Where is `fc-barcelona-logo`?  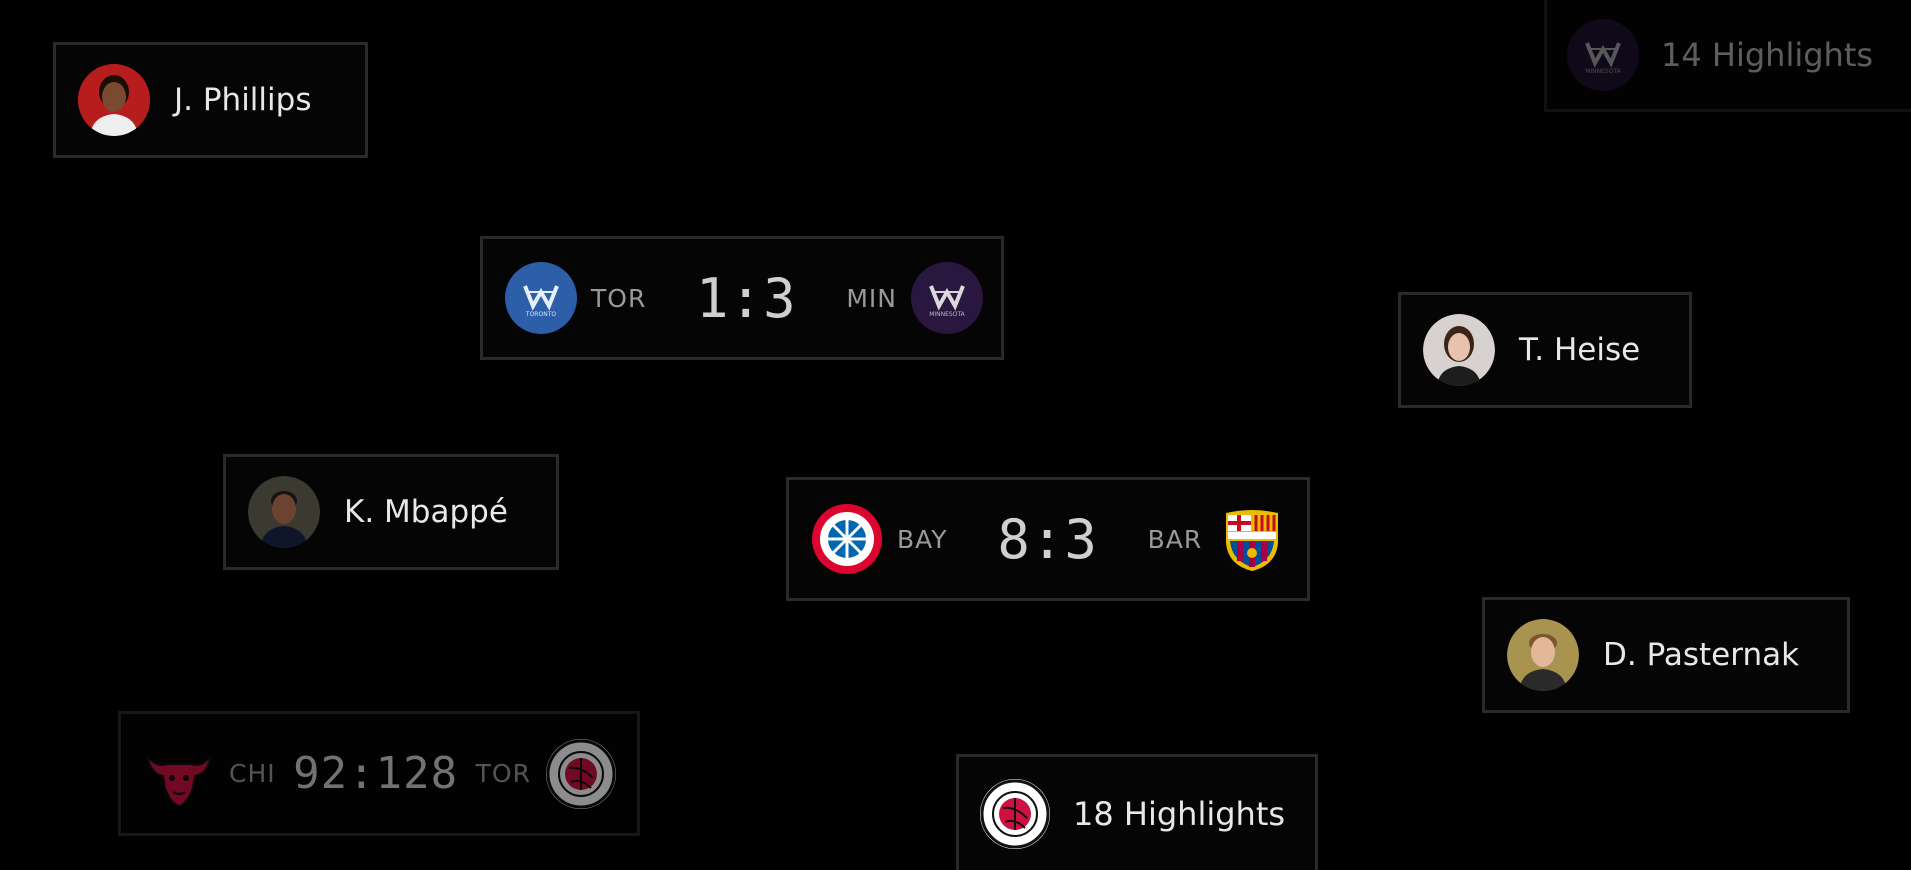
fc-barcelona-logo is located at coordinates (1252, 540).